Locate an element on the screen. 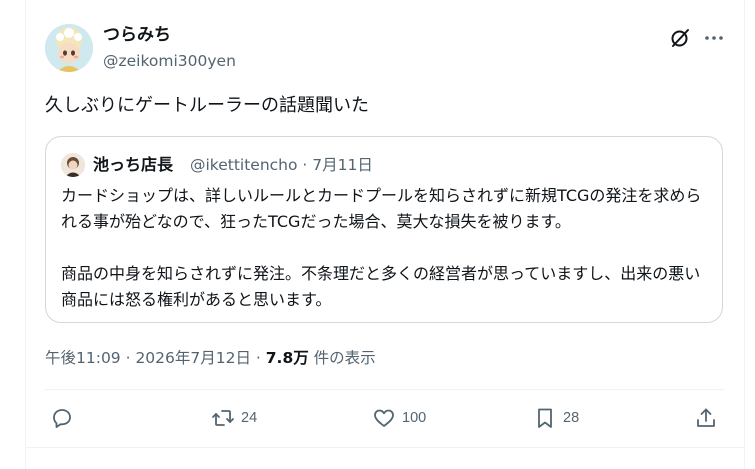  like-button: 100 is located at coordinates (399, 418).